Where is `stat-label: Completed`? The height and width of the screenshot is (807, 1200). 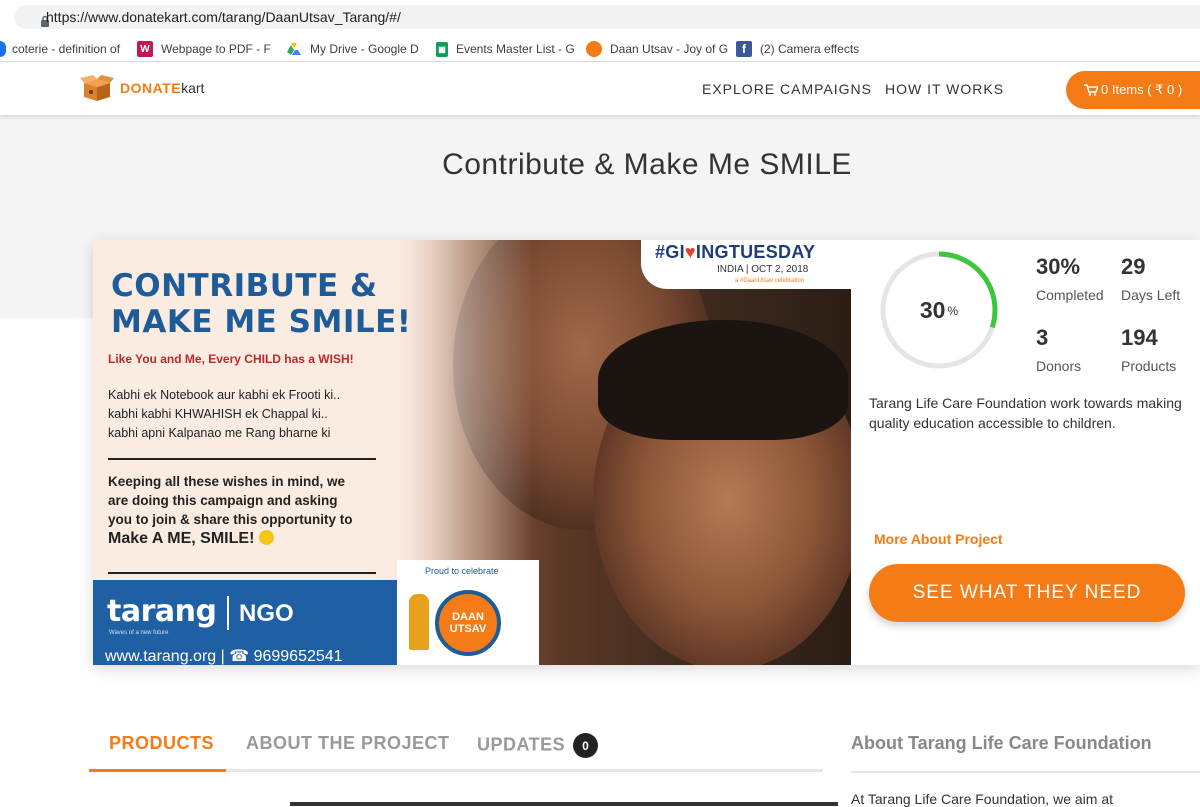
stat-label: Completed is located at coordinates (1070, 295).